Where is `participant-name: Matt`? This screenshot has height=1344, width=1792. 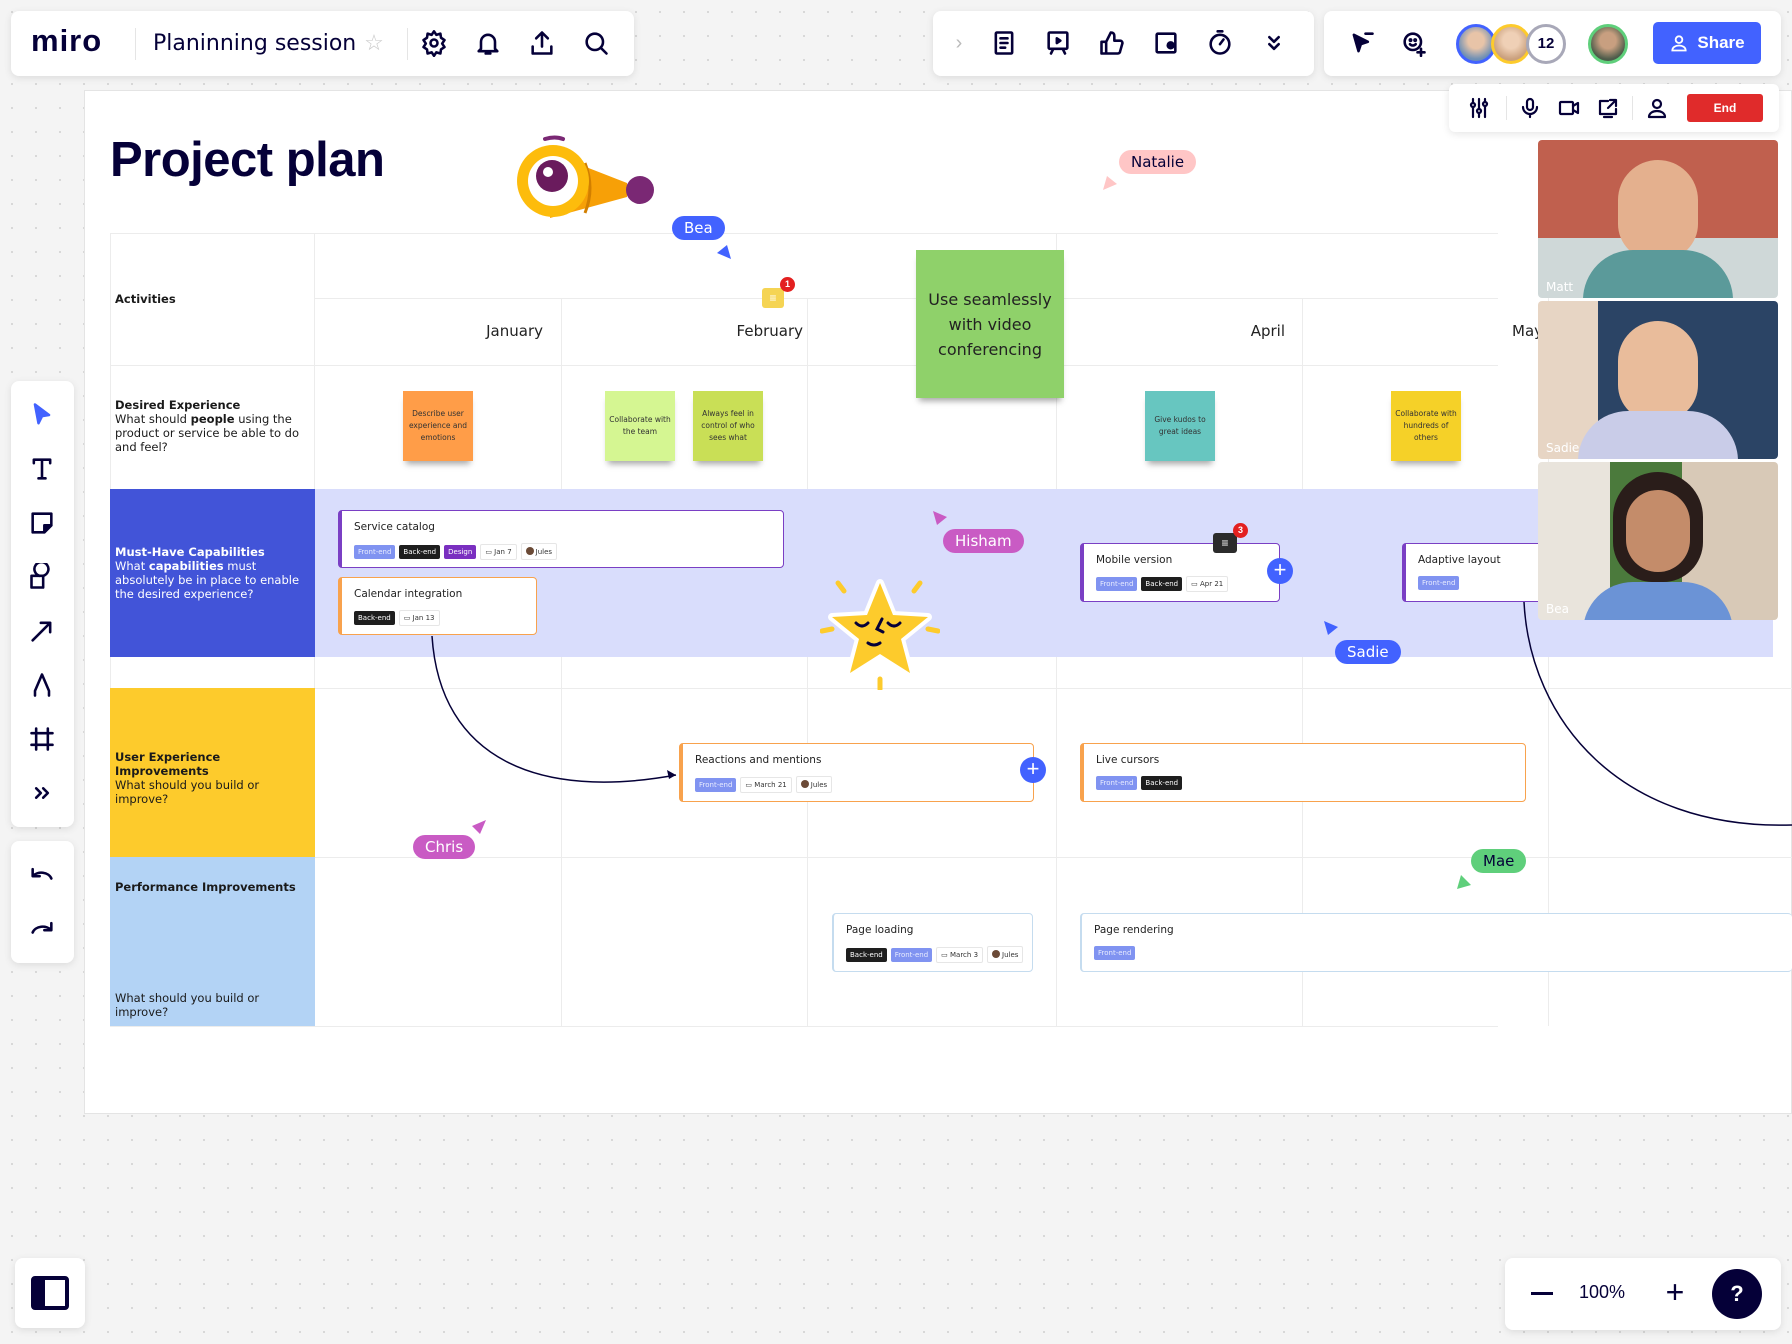
participant-name: Matt is located at coordinates (1560, 287).